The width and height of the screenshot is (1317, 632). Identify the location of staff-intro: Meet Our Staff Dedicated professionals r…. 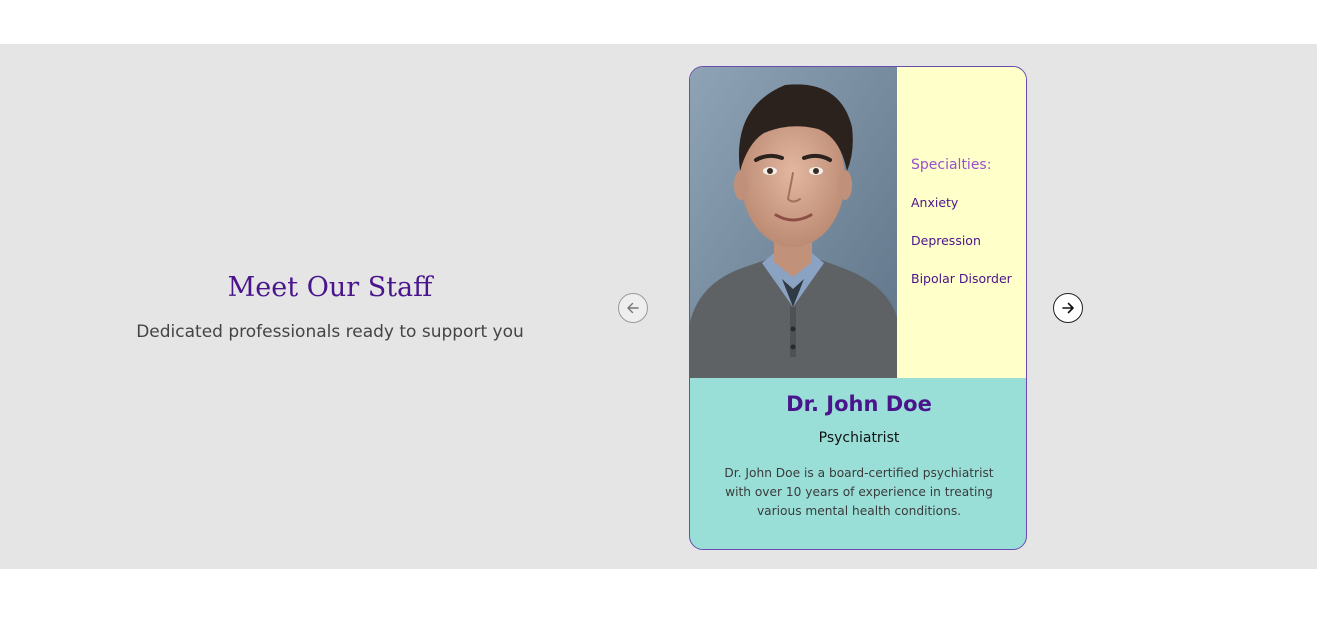
(330, 304).